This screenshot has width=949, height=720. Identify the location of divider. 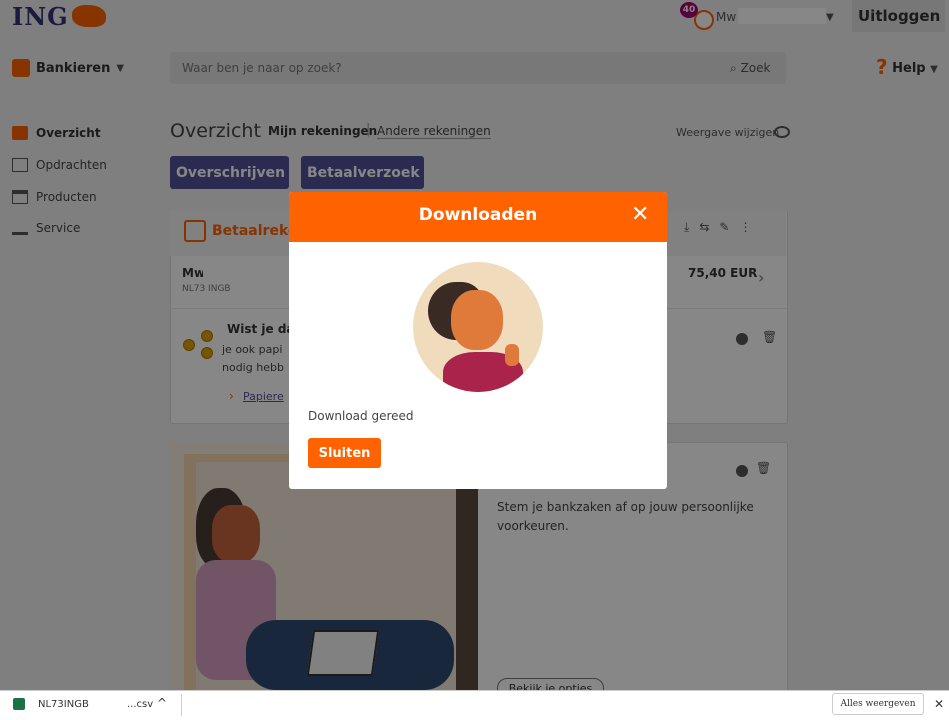
(181, 705).